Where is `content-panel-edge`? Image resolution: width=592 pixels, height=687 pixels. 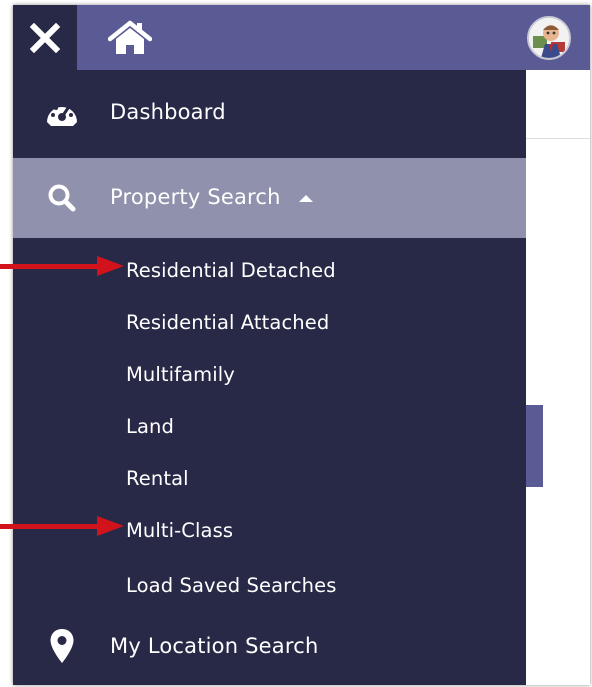 content-panel-edge is located at coordinates (534, 446).